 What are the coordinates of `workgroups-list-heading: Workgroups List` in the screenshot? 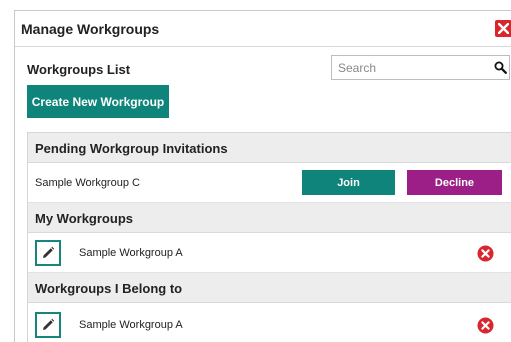 It's located at (79, 69).